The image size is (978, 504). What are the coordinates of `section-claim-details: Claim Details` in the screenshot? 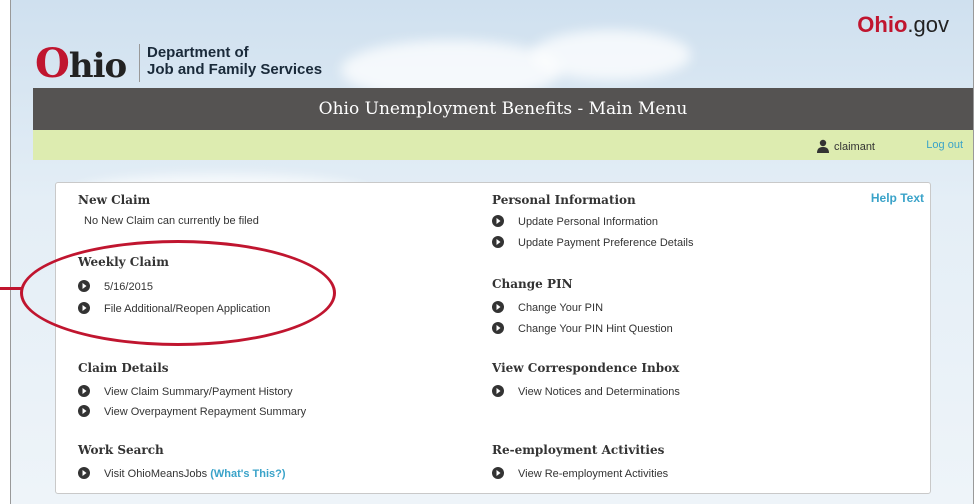 It's located at (123, 368).